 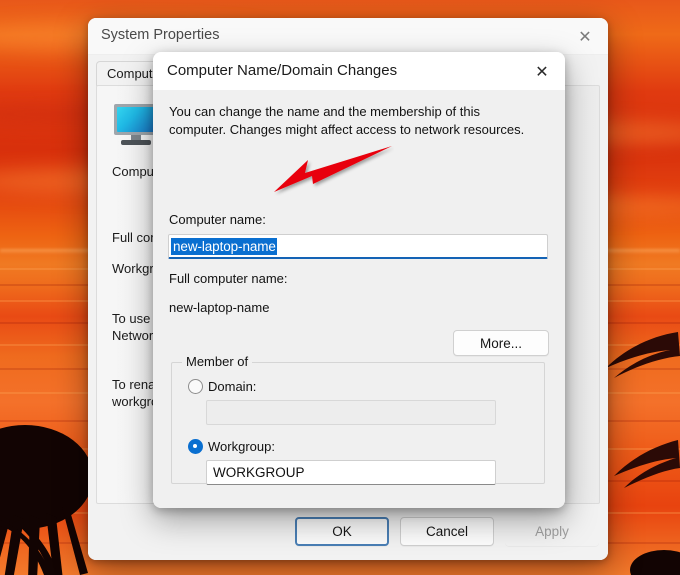 I want to click on dialog-titlebar: Computer Name/Domain Changes ✕, so click(x=359, y=71).